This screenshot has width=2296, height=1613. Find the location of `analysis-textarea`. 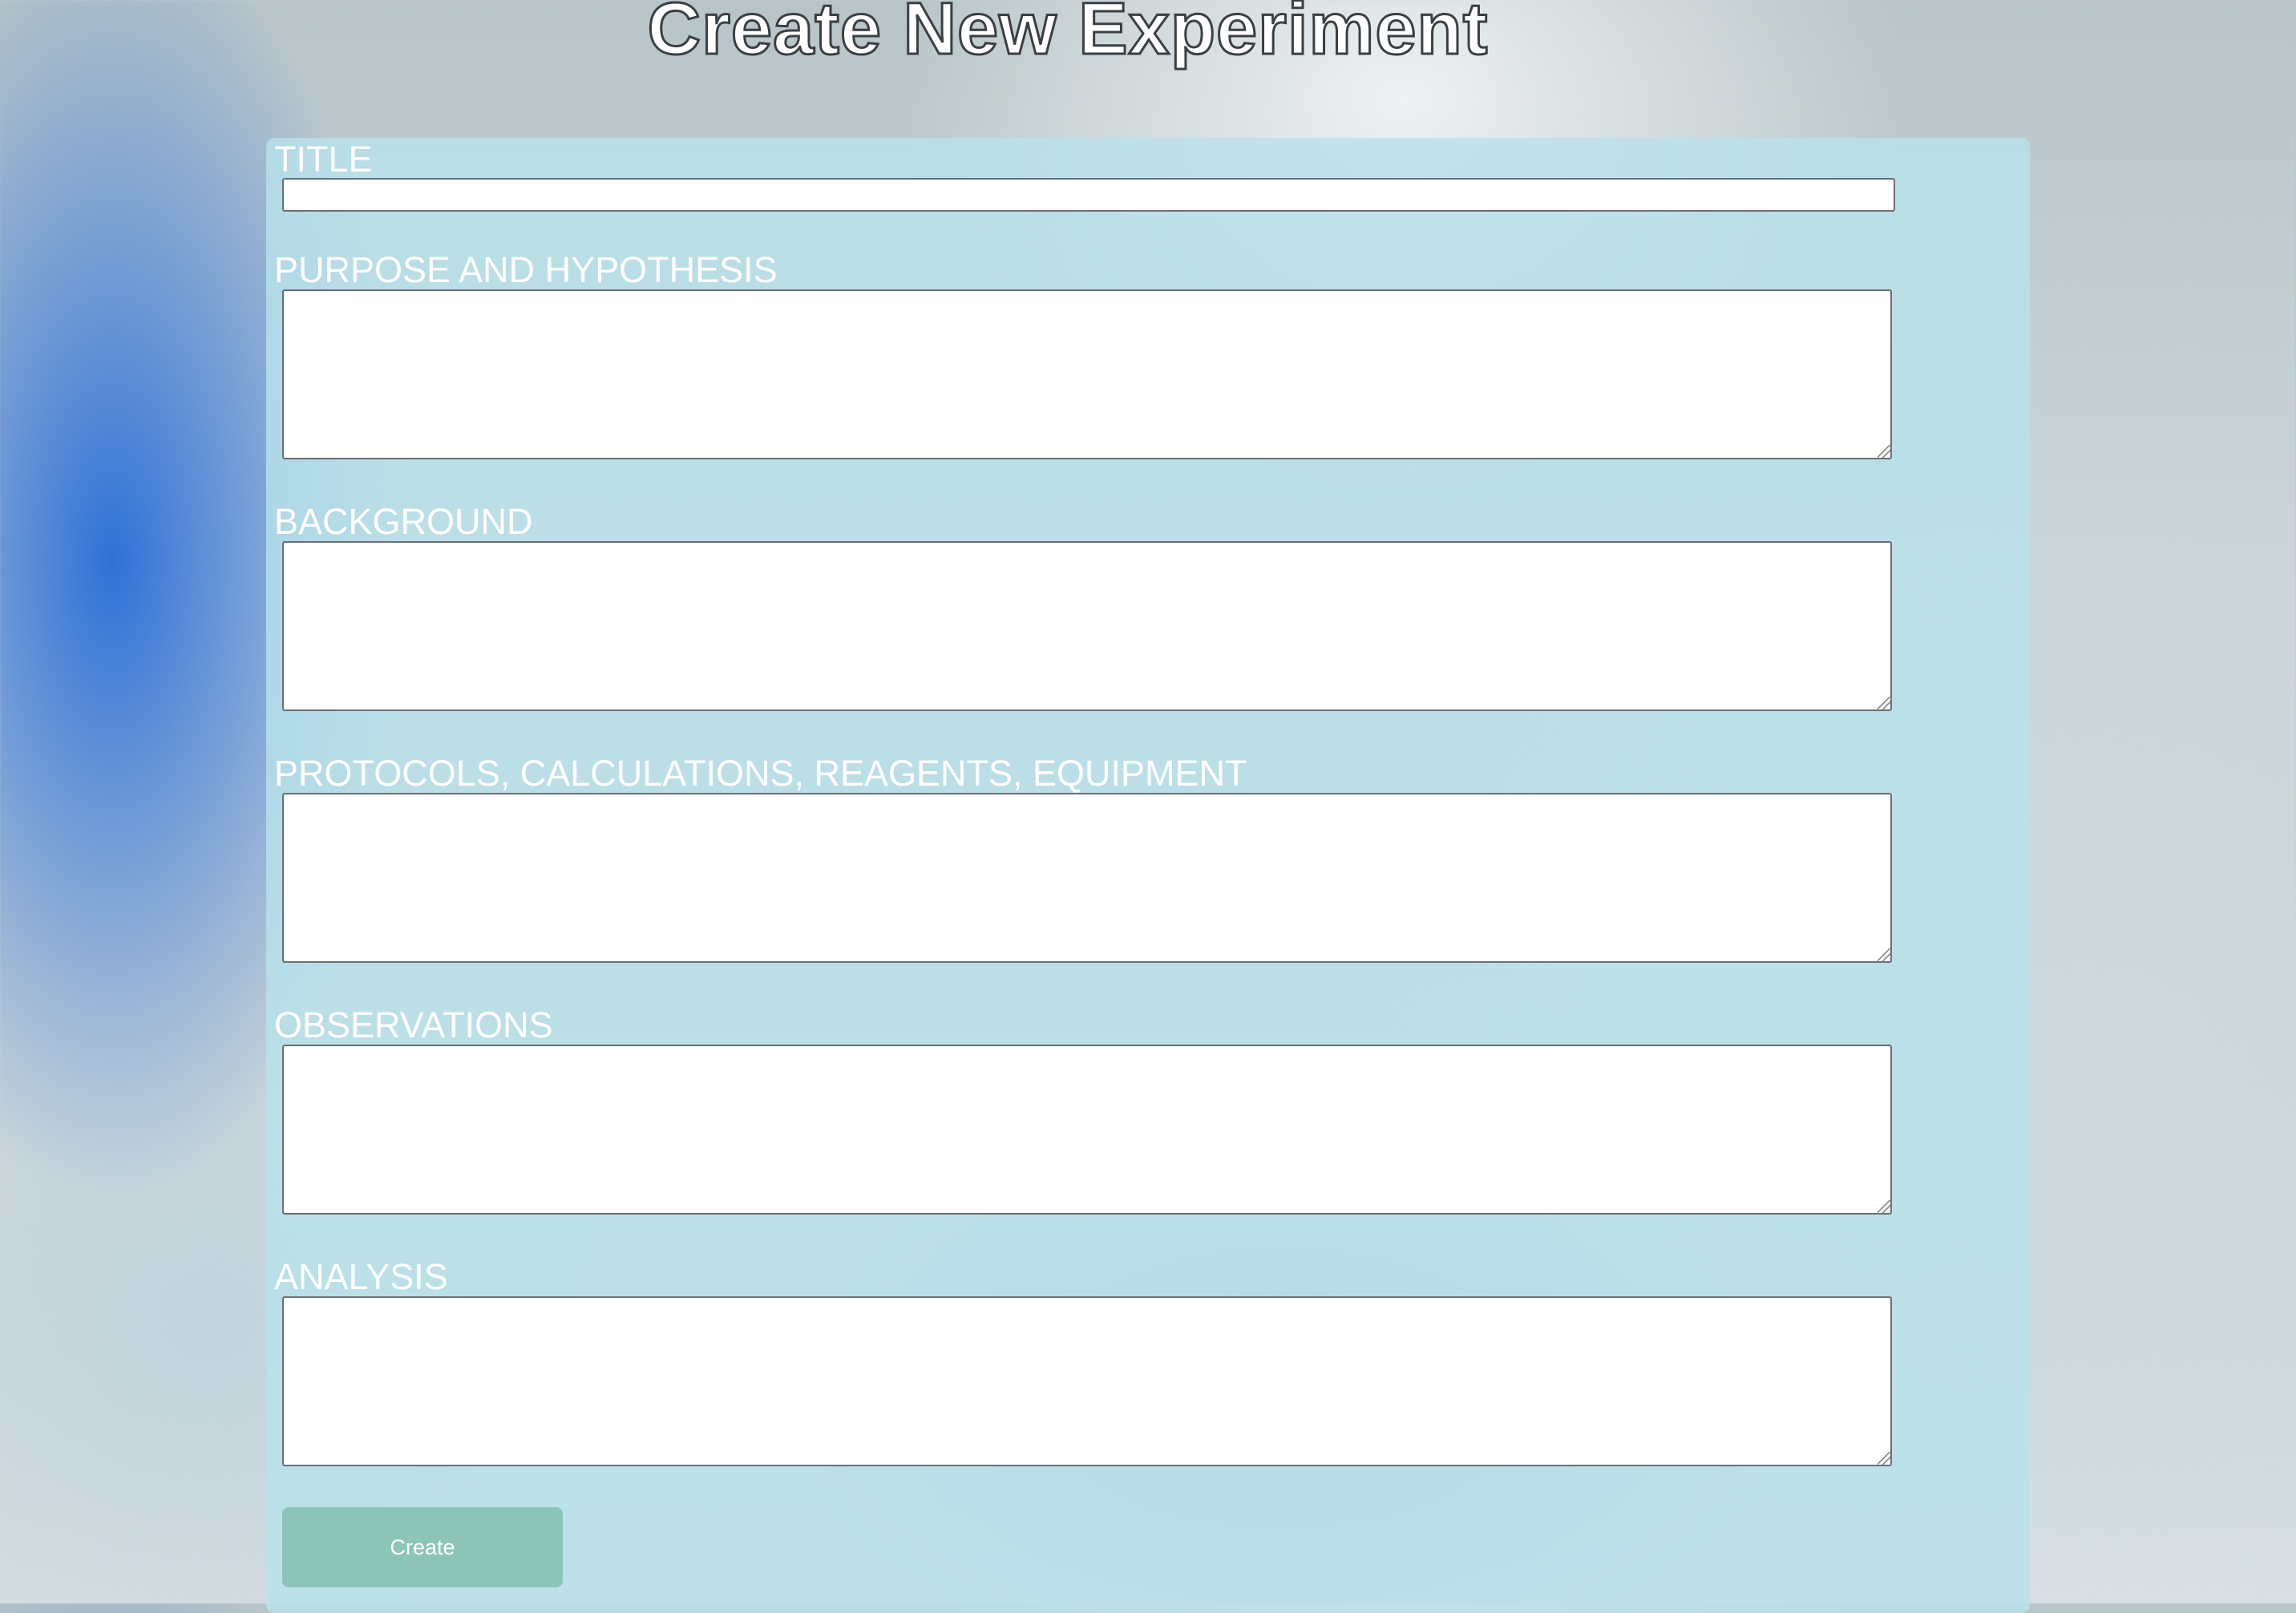

analysis-textarea is located at coordinates (1087, 1381).